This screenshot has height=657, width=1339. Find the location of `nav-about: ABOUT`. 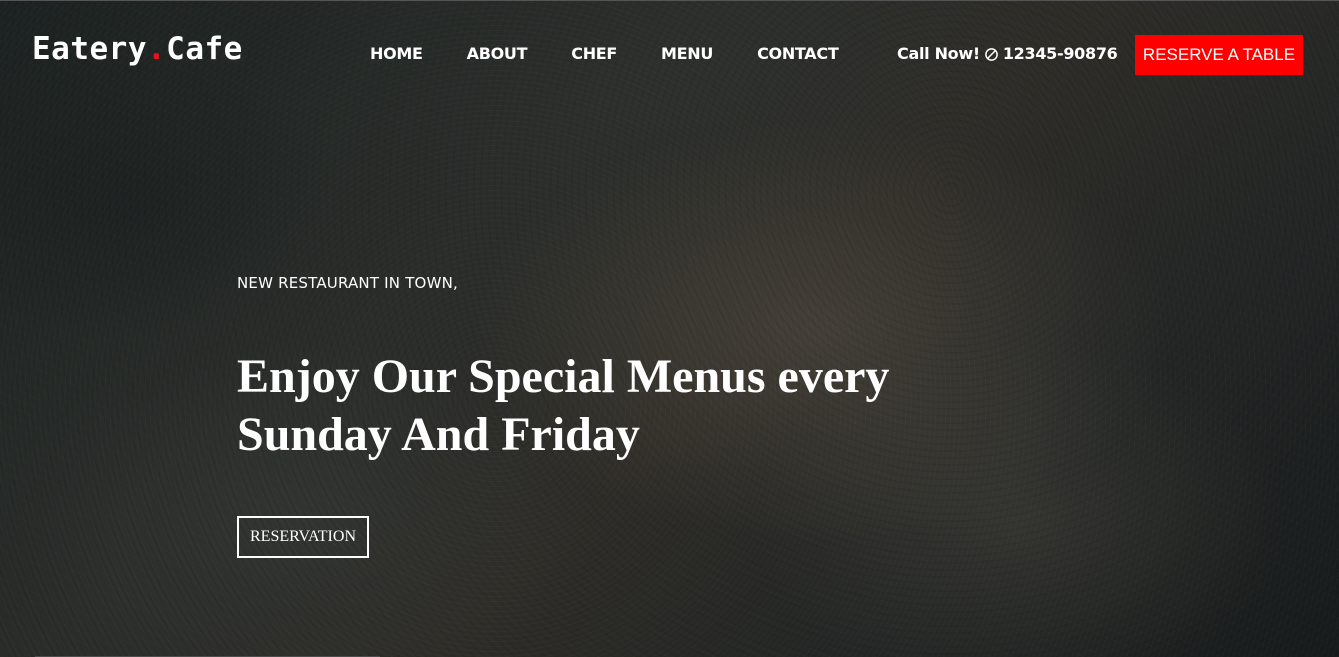

nav-about: ABOUT is located at coordinates (497, 54).